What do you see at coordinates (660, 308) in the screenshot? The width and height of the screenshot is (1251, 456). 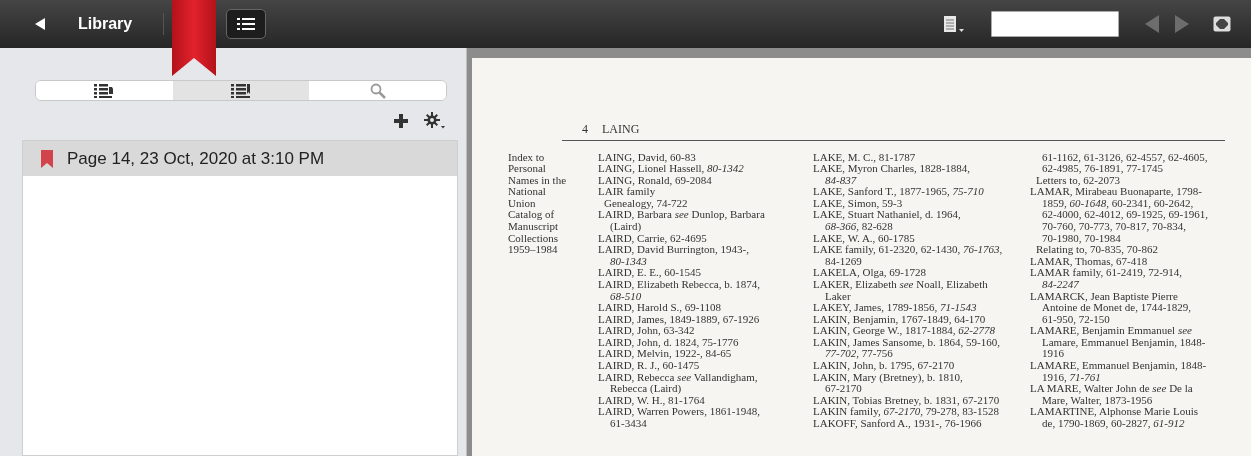 I see `index-entry: LAIRD, Harold S., 69-1108` at bounding box center [660, 308].